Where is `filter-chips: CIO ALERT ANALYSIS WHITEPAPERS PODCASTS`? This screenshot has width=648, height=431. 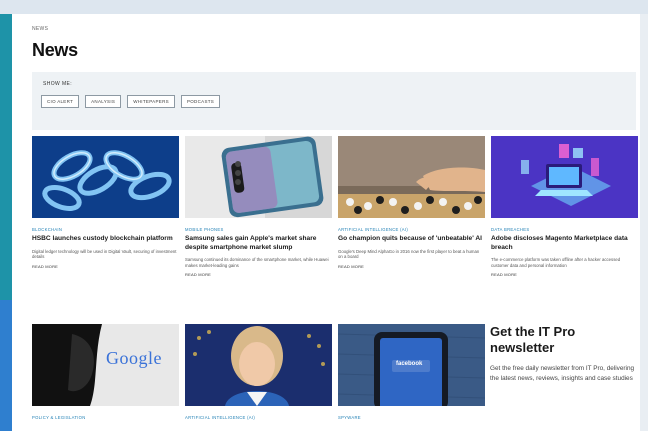
filter-chips: CIO ALERT ANALYSIS WHITEPAPERS PODCASTS is located at coordinates (131, 101).